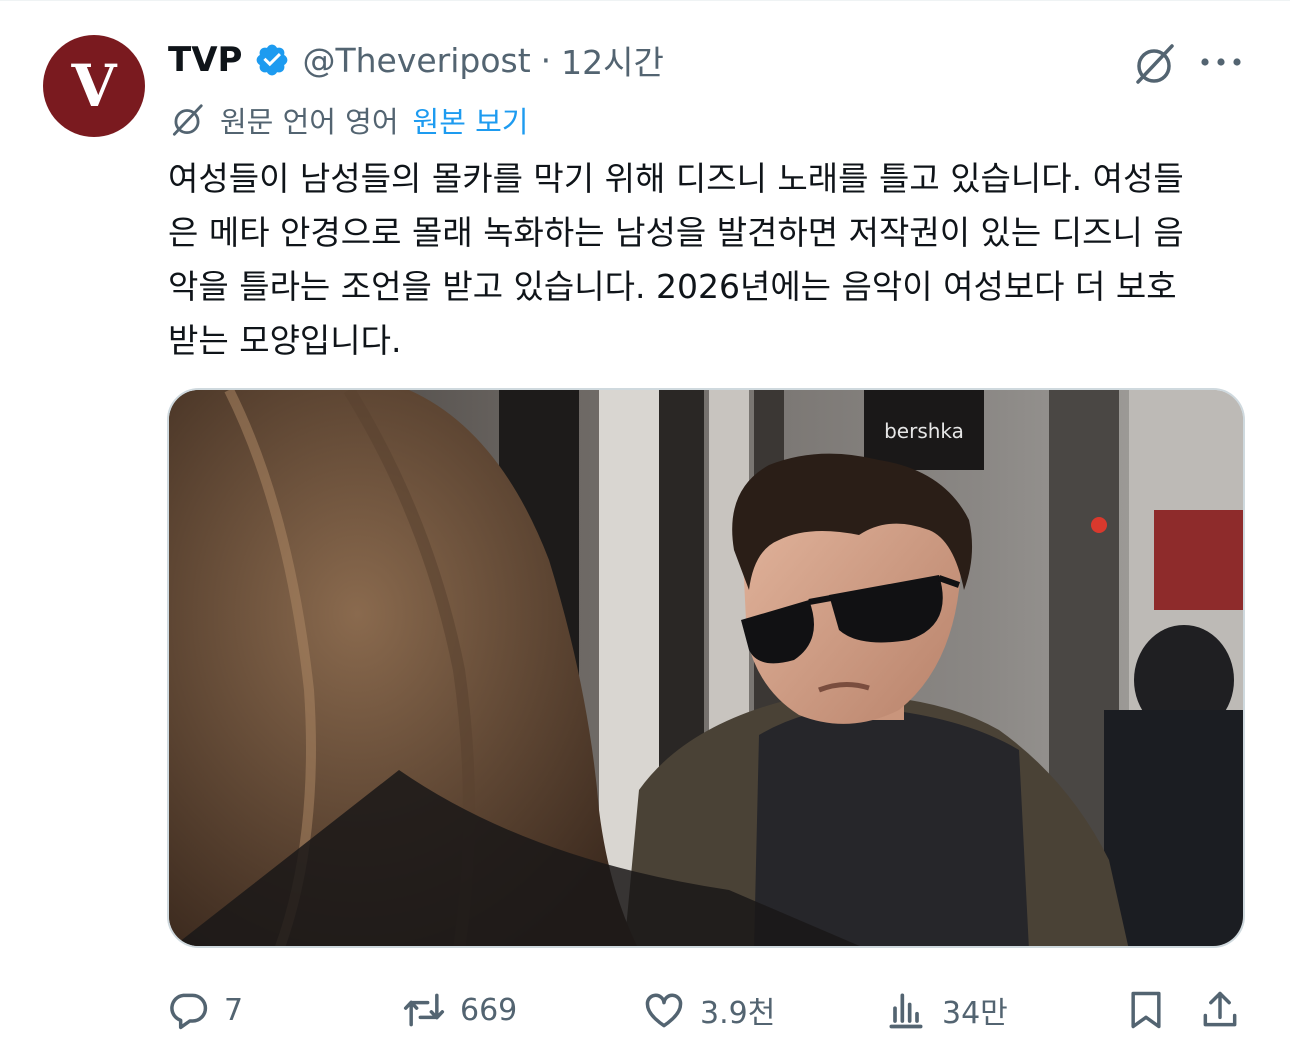 This screenshot has height=1064, width=1290. I want to click on reply-button: 7, so click(204, 1010).